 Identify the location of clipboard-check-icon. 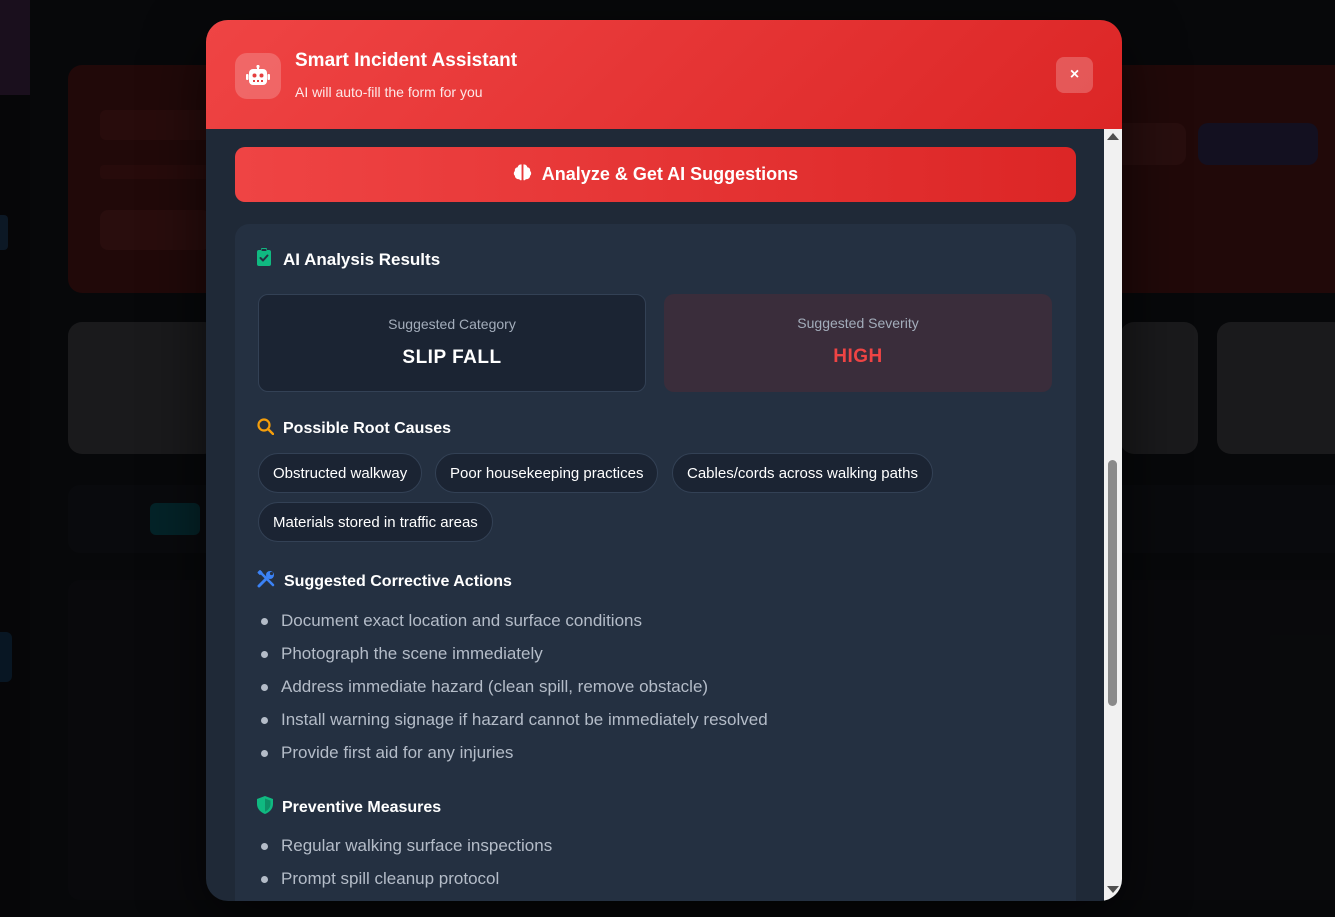
(264, 259).